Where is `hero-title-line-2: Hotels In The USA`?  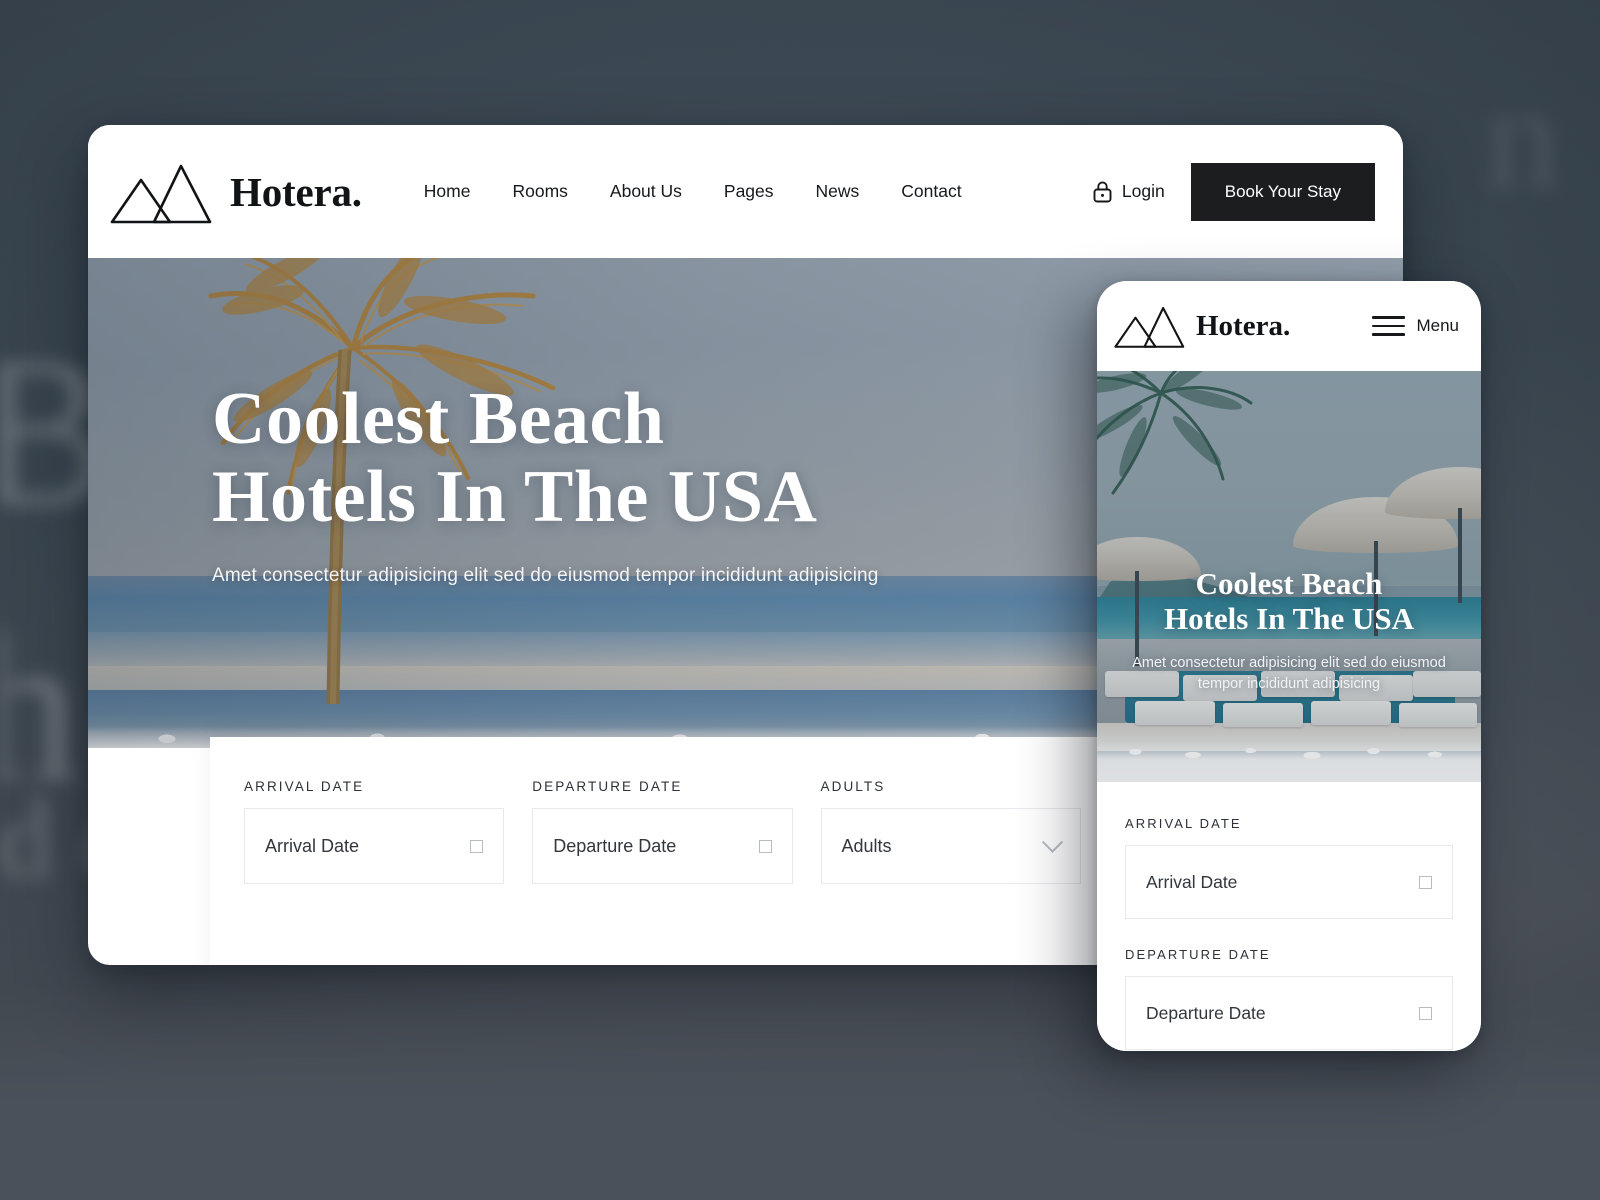
hero-title-line-2: Hotels In The USA is located at coordinates (515, 497).